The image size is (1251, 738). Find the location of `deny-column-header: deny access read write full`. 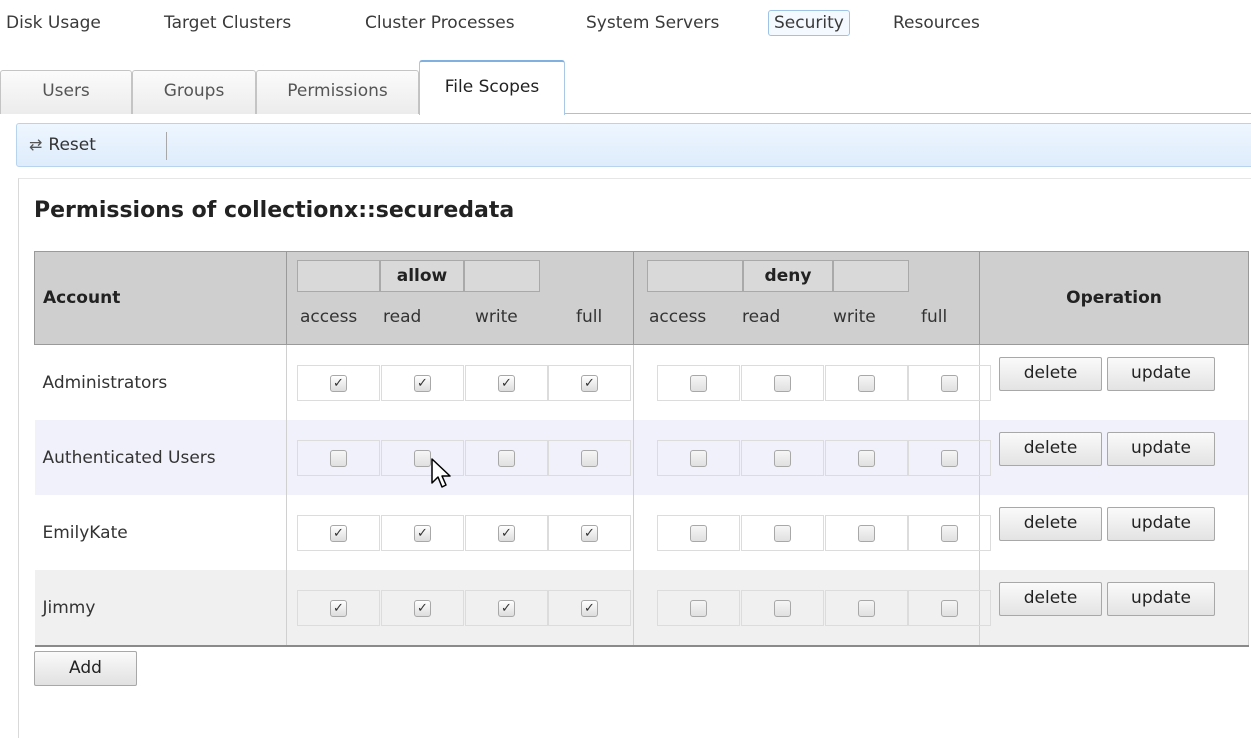

deny-column-header: deny access read write full is located at coordinates (806, 298).